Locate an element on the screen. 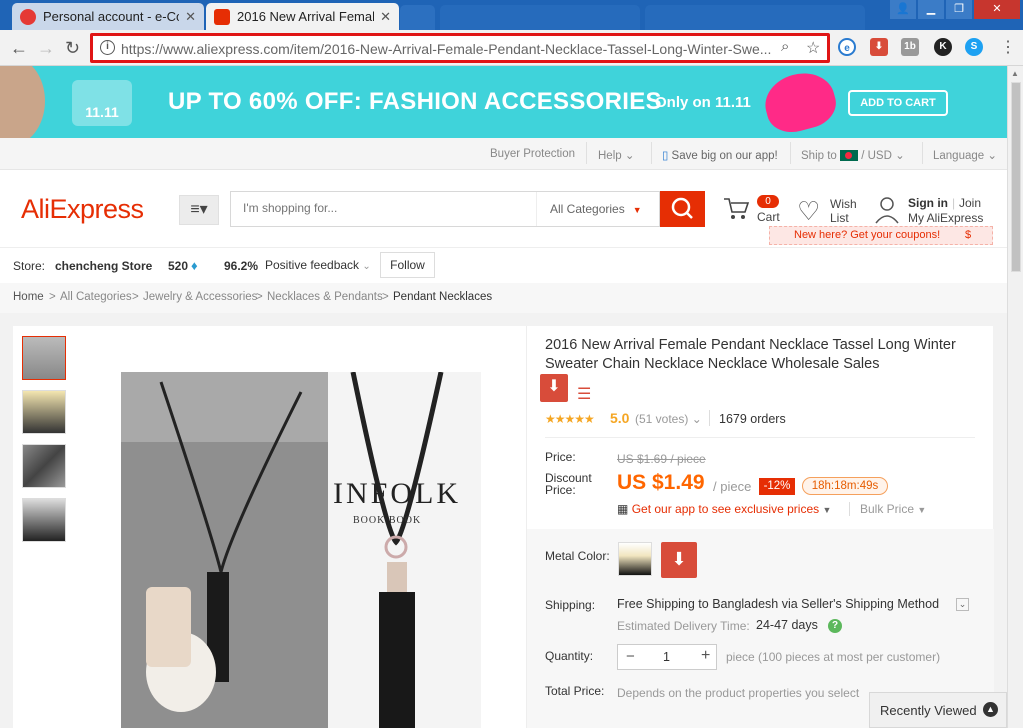 The height and width of the screenshot is (728, 1023). decrease-quantity-button: − is located at coordinates (630, 656).